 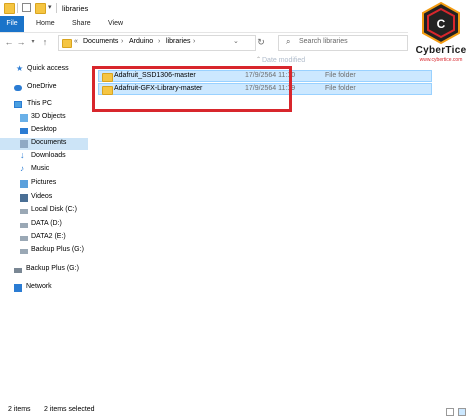 I want to click on address-overflow: «, so click(x=76, y=41).